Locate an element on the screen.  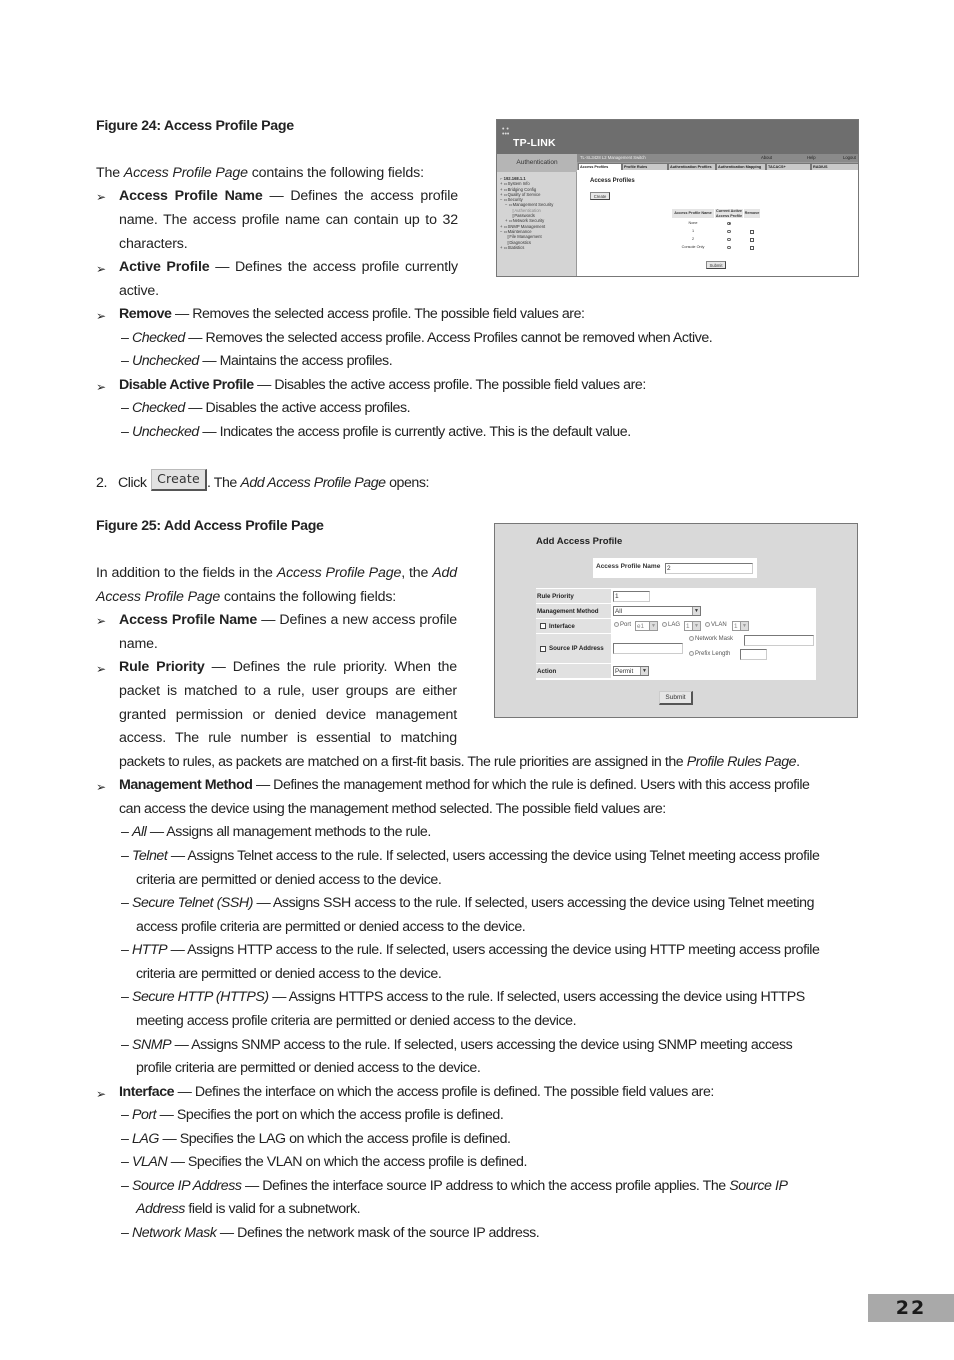
access-profile-name-row: Access Profile Name 2 is located at coordinates (675, 568).